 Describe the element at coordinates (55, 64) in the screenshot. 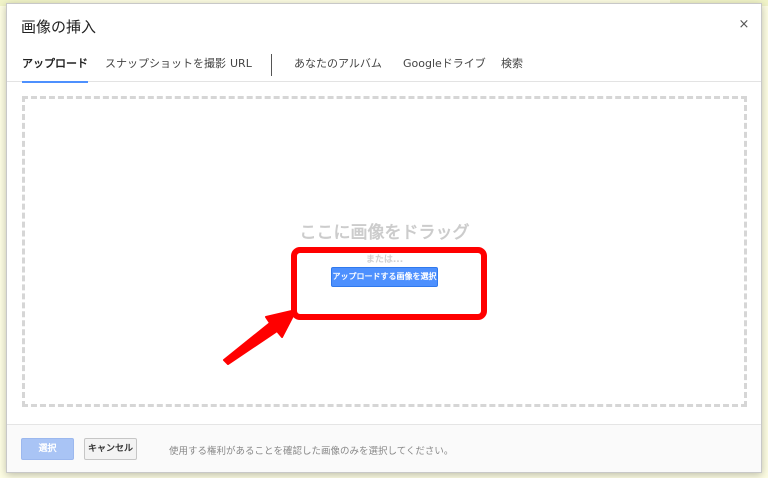

I see `tab-upload: アップロード` at that location.